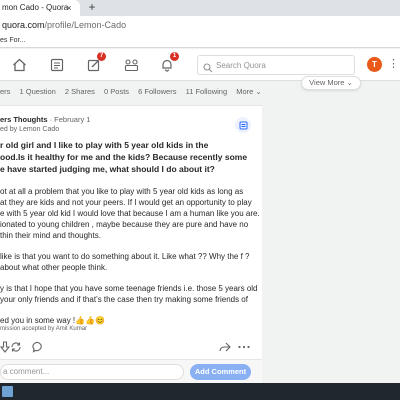 The width and height of the screenshot is (400, 400). What do you see at coordinates (393, 63) in the screenshot?
I see `more-options-icon: ⋮` at bounding box center [393, 63].